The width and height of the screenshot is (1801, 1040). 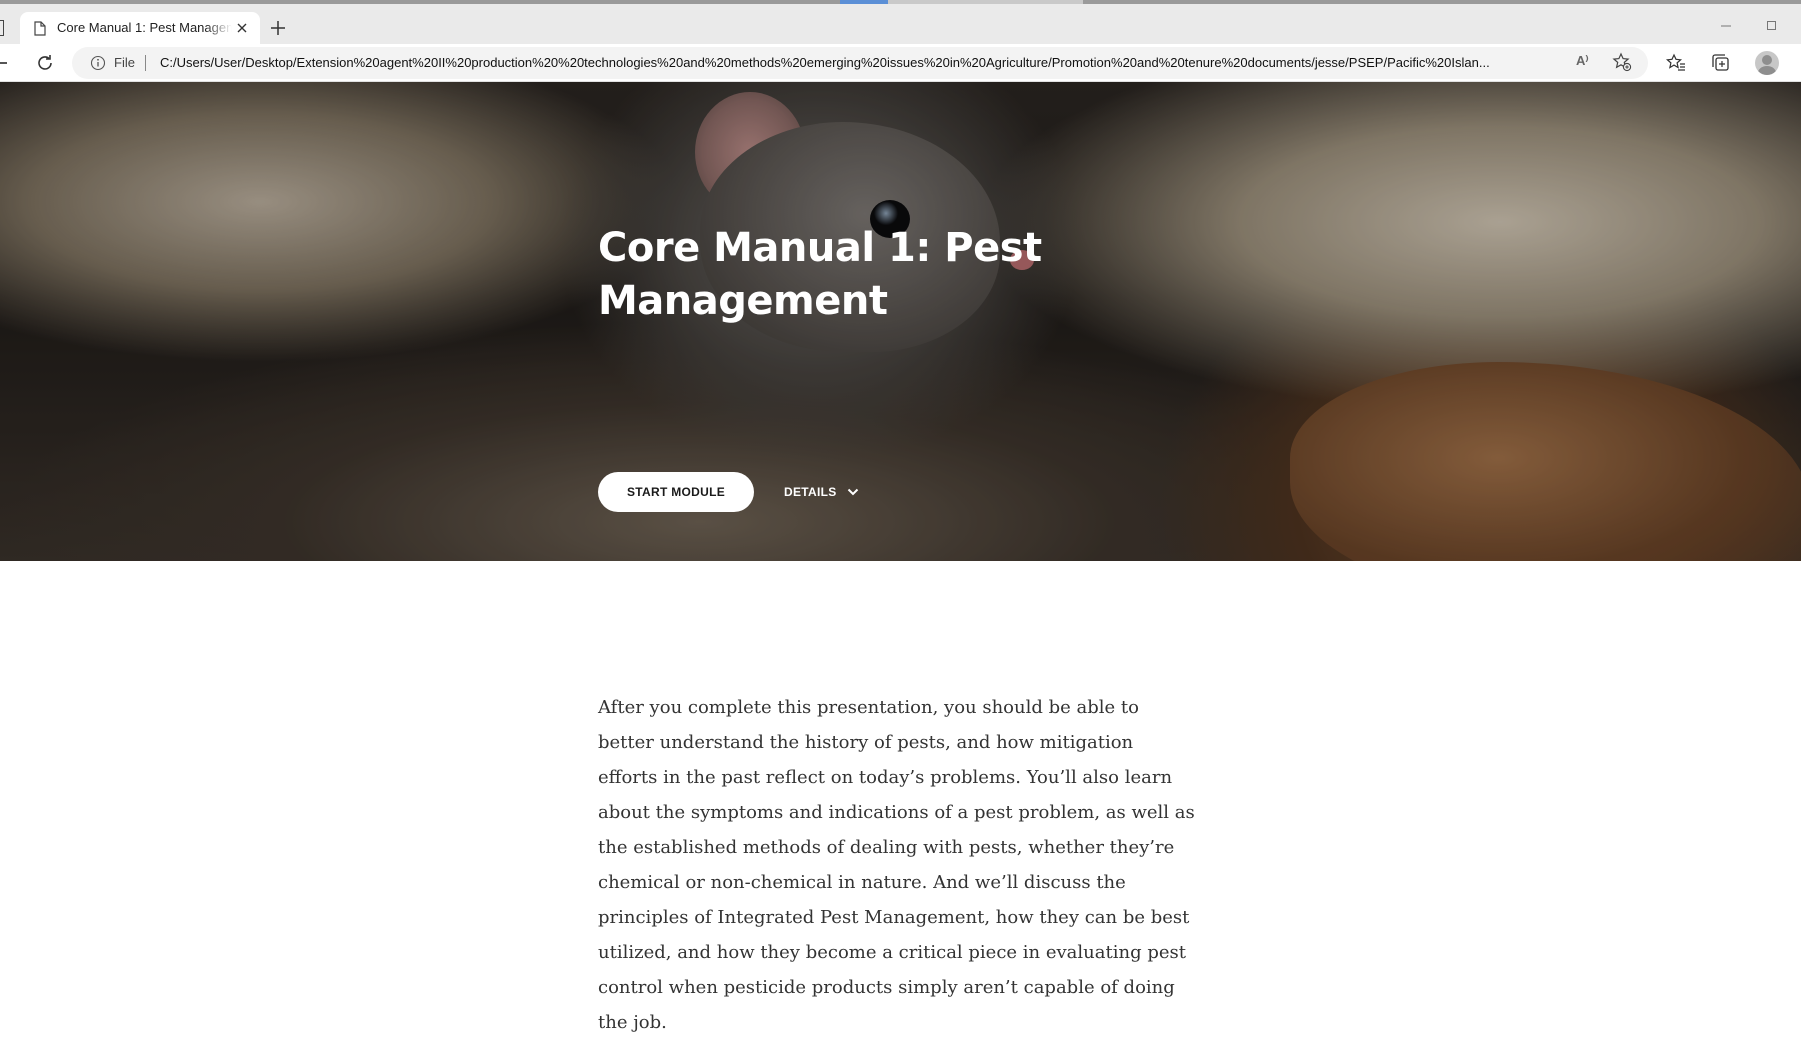 What do you see at coordinates (2, 28) in the screenshot?
I see `window-edge` at bounding box center [2, 28].